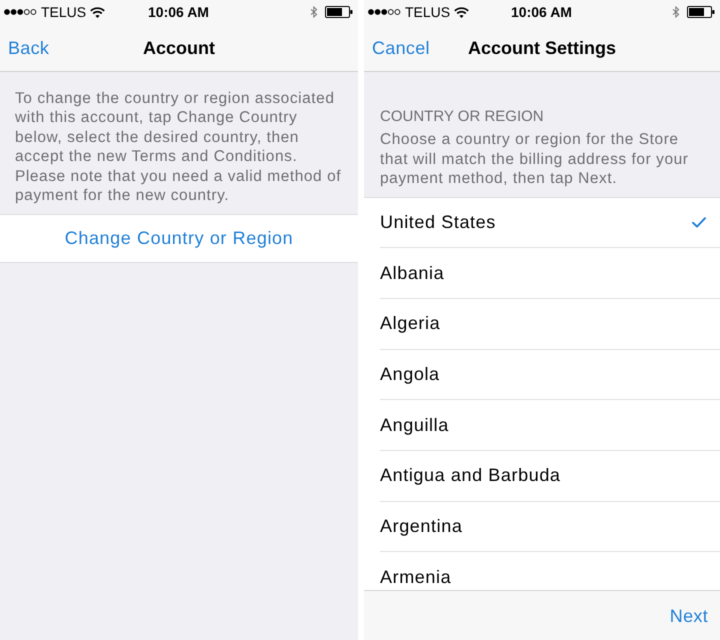 This screenshot has height=640, width=720. What do you see at coordinates (550, 223) in the screenshot?
I see `country-item: United States` at bounding box center [550, 223].